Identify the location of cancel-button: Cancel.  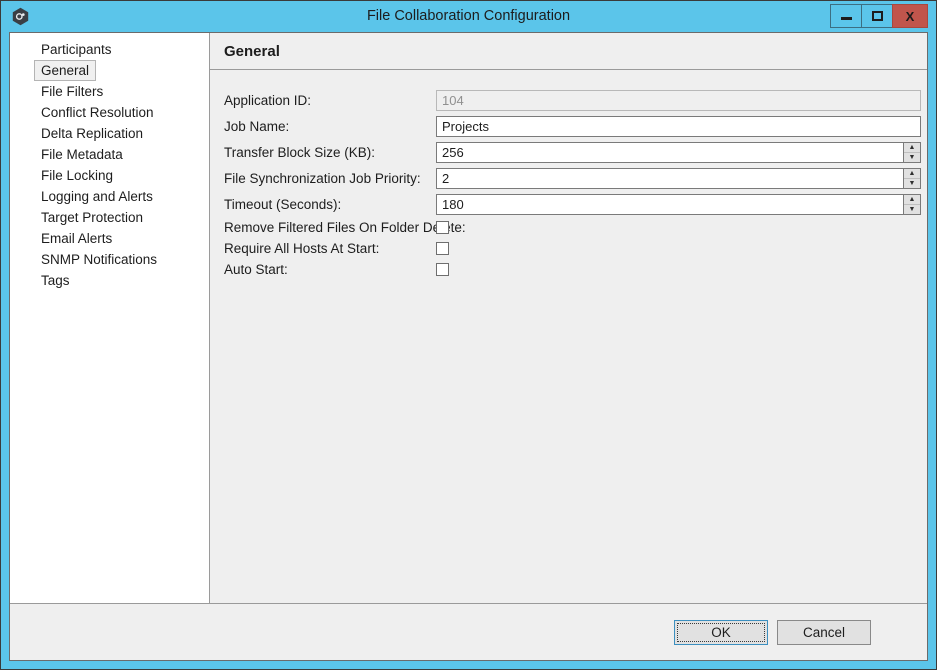
(824, 632).